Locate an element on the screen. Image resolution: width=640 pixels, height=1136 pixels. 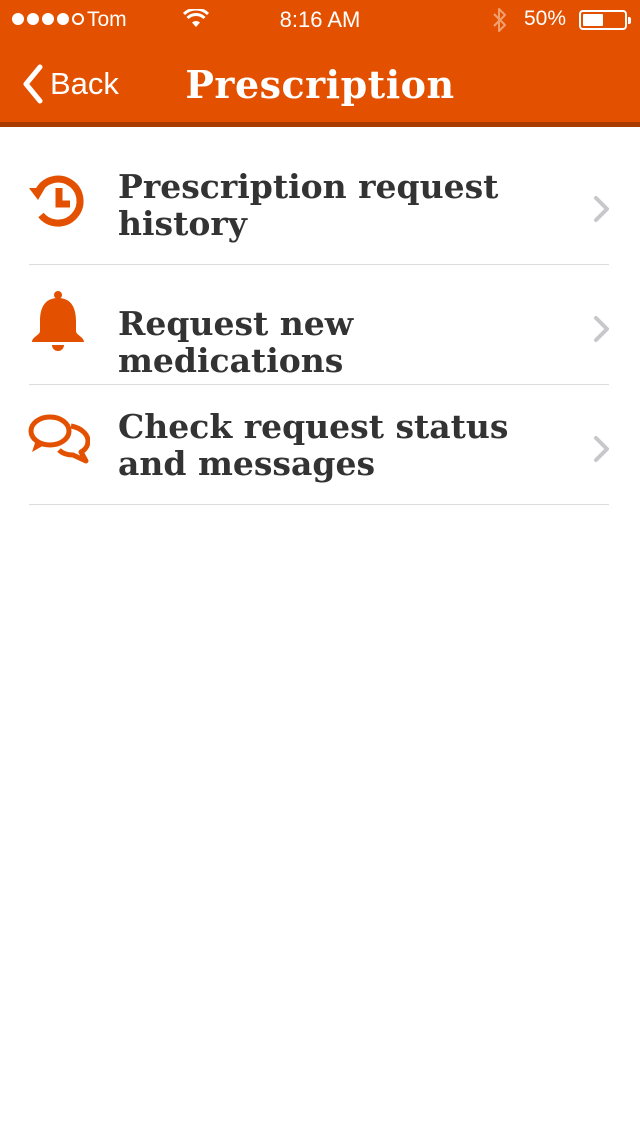
battery-icon is located at coordinates (605, 20).